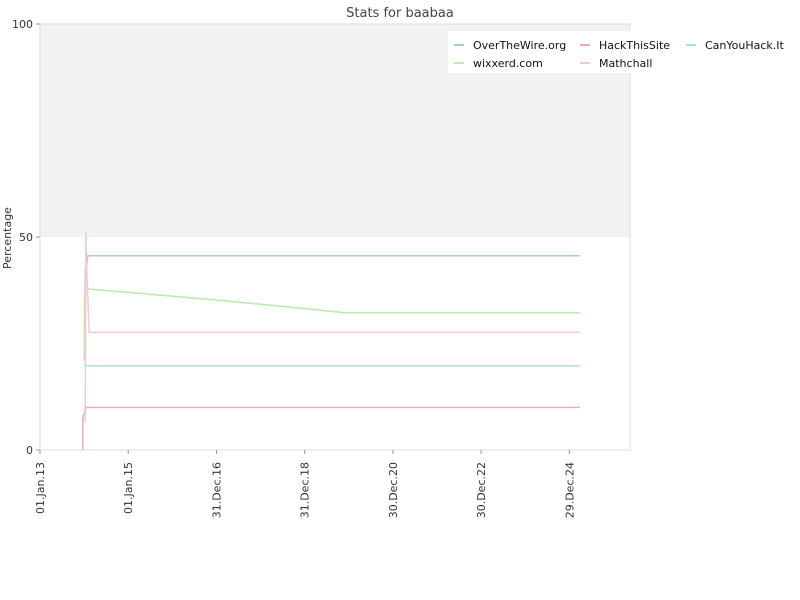 Image resolution: width=800 pixels, height=600 pixels. I want to click on x-tick-label: 30.Dec.20, so click(393, 490).